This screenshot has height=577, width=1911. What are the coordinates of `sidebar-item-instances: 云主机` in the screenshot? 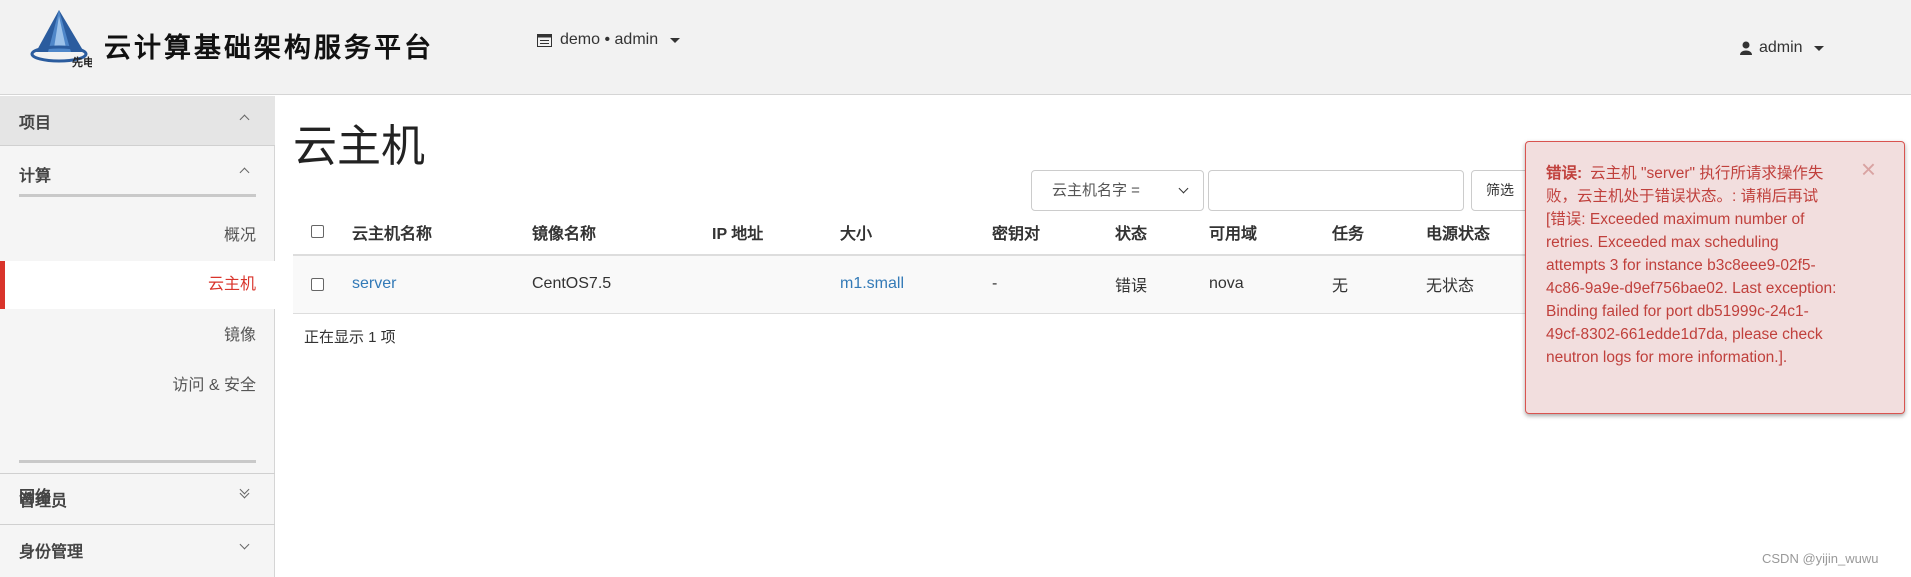 It's located at (137, 285).